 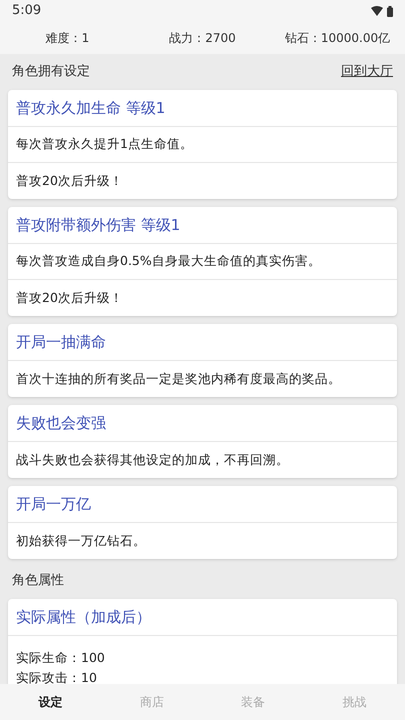 What do you see at coordinates (98, 225) in the screenshot?
I see `card-title: 普攻附带额外伤害 等级1` at bounding box center [98, 225].